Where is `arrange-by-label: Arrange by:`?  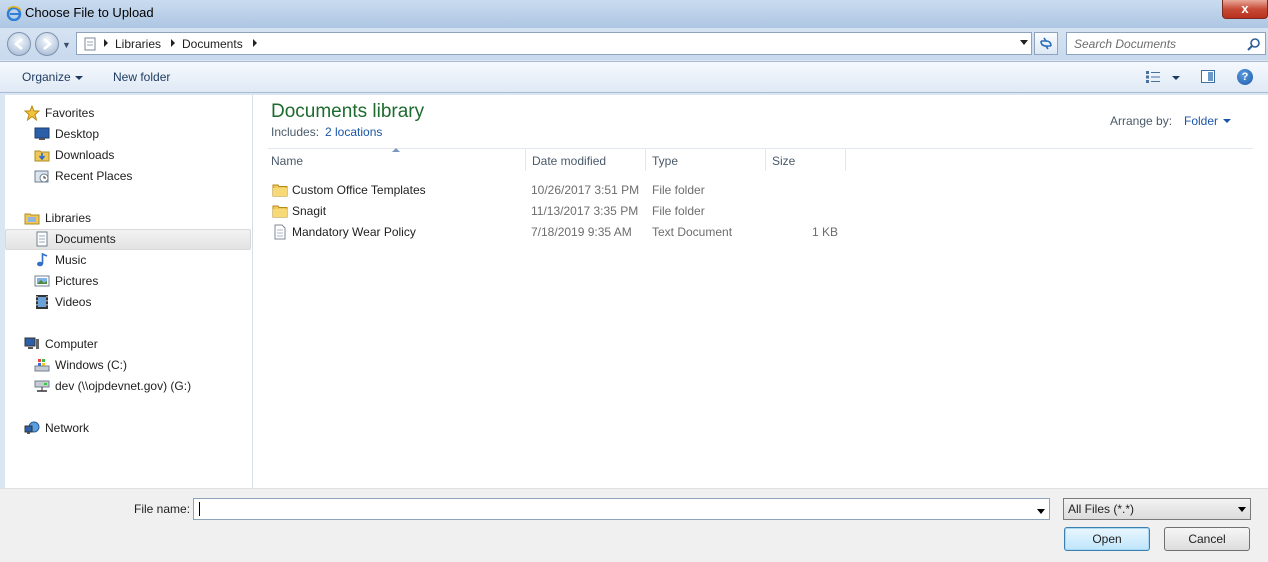 arrange-by-label: Arrange by: is located at coordinates (1141, 121).